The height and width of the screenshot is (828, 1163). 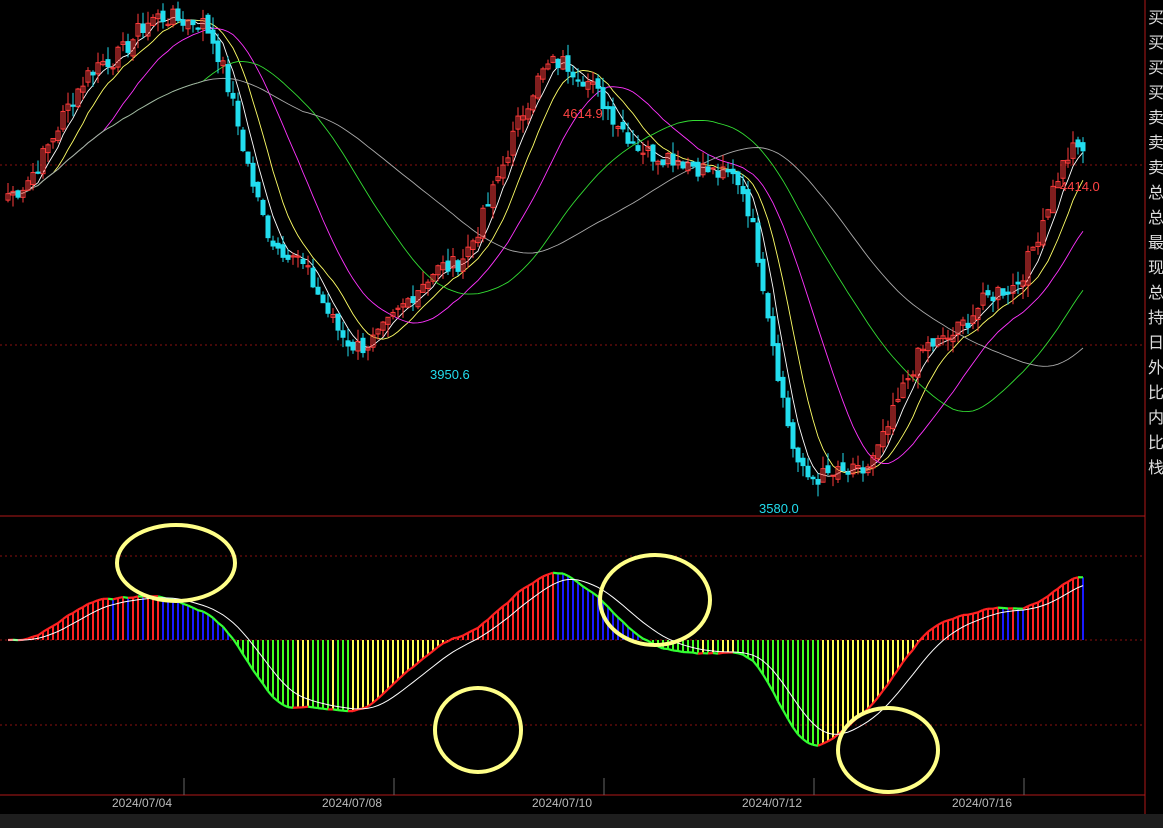 I want to click on date-label: 2024/07/12, so click(x=772, y=803).